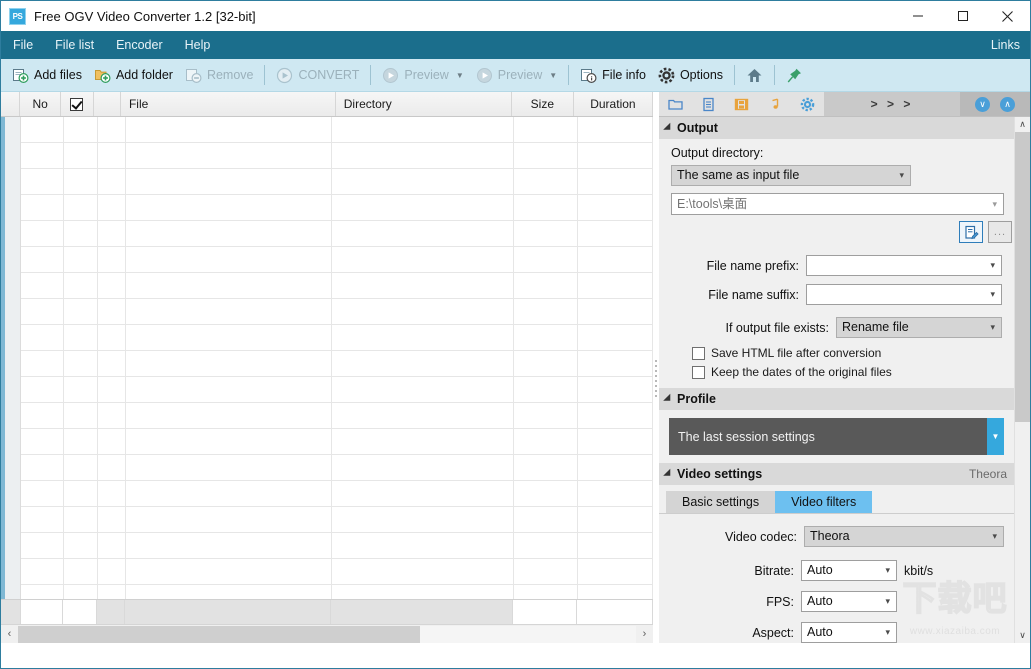 This screenshot has height=669, width=1031. I want to click on remove-icon, so click(193, 75).